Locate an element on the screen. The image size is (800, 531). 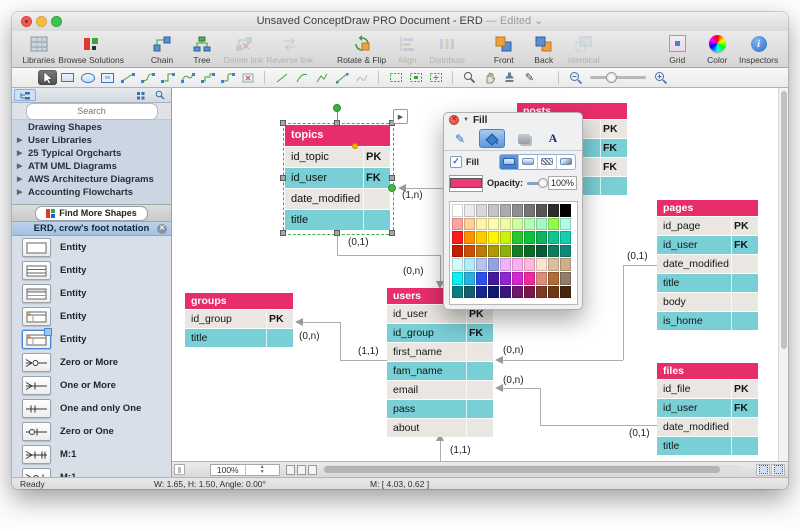
erd-table-title: files is located at coordinates (707, 371).